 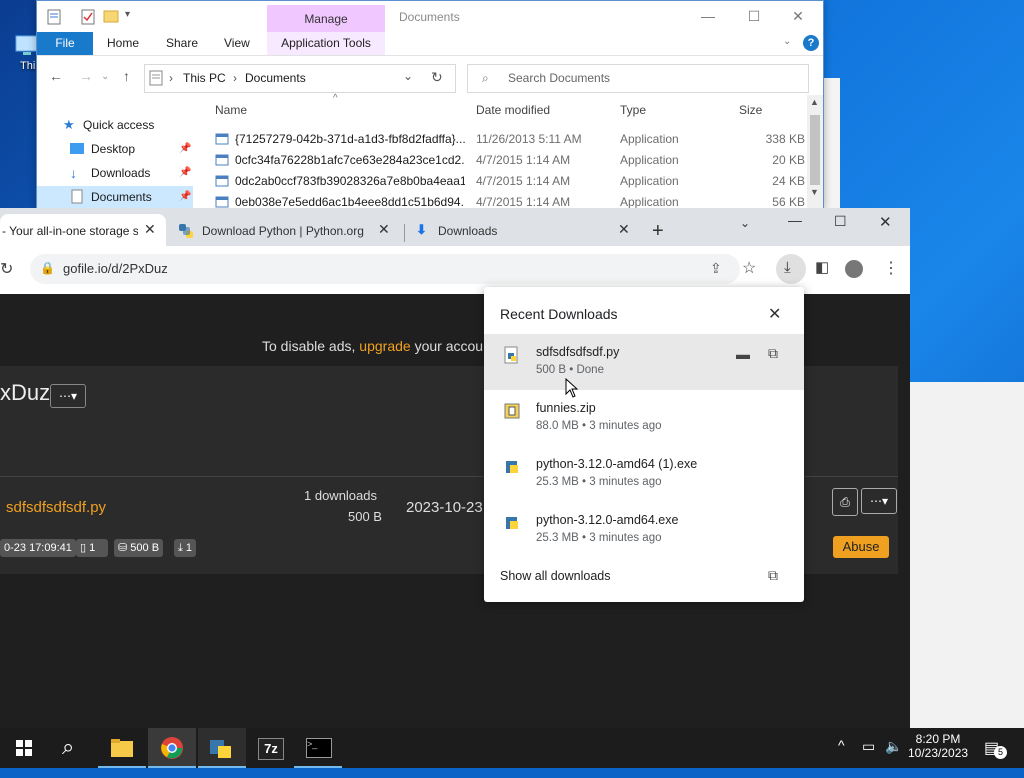 What do you see at coordinates (791, 269) in the screenshot?
I see `downloads-button: ⤓` at bounding box center [791, 269].